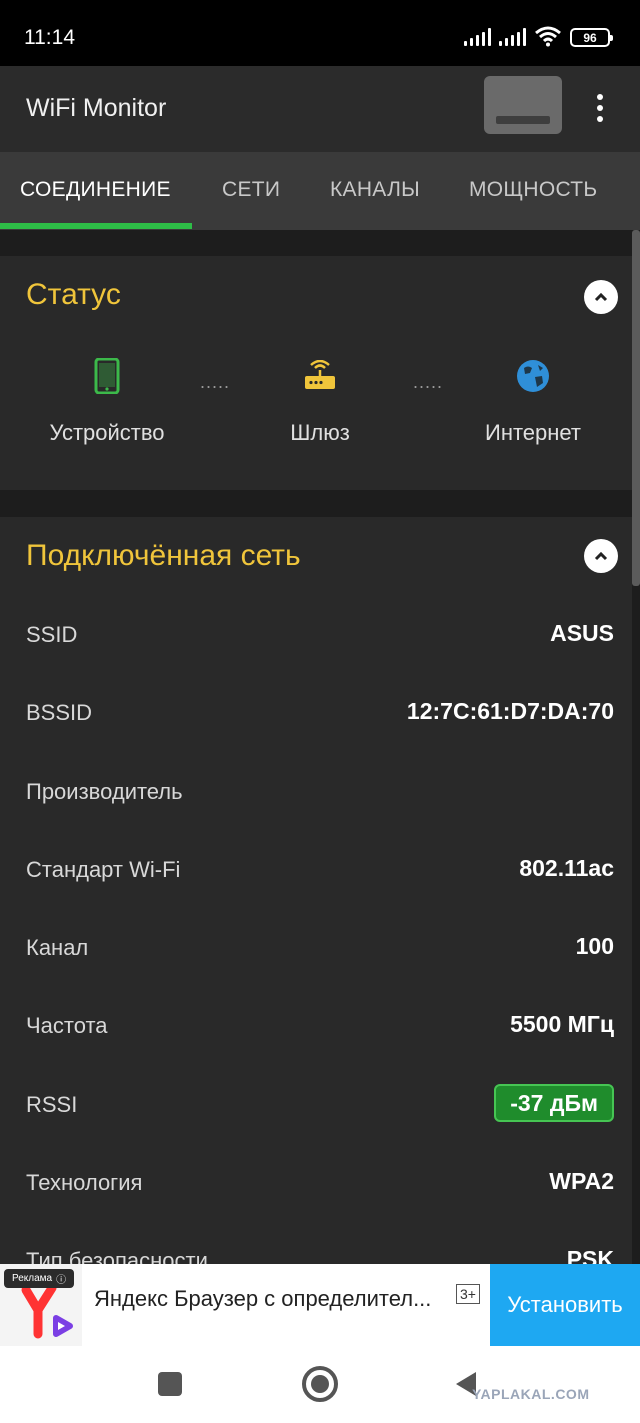  Describe the element at coordinates (548, 38) in the screenshot. I see `wifi-status-icon` at that location.